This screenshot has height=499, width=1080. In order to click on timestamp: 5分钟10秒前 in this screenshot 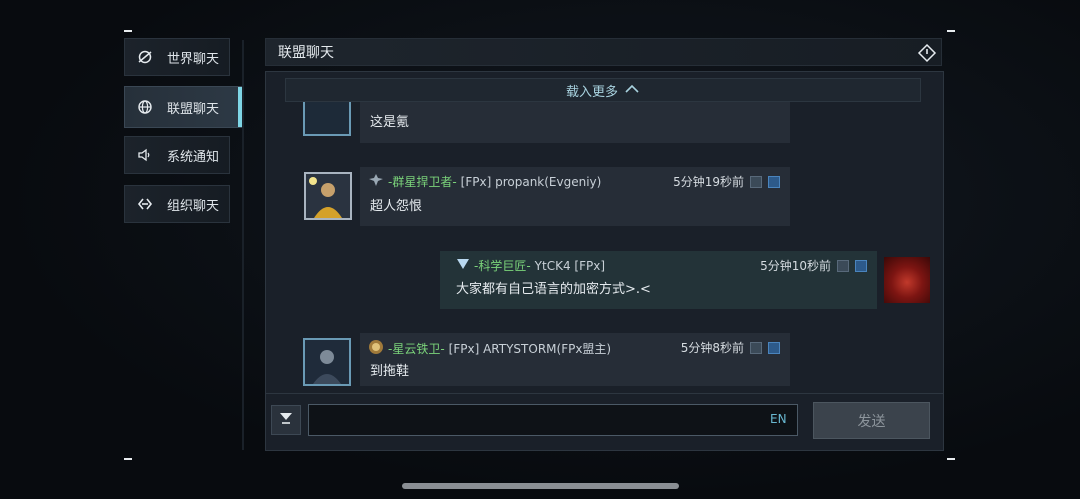, I will do `click(795, 266)`.